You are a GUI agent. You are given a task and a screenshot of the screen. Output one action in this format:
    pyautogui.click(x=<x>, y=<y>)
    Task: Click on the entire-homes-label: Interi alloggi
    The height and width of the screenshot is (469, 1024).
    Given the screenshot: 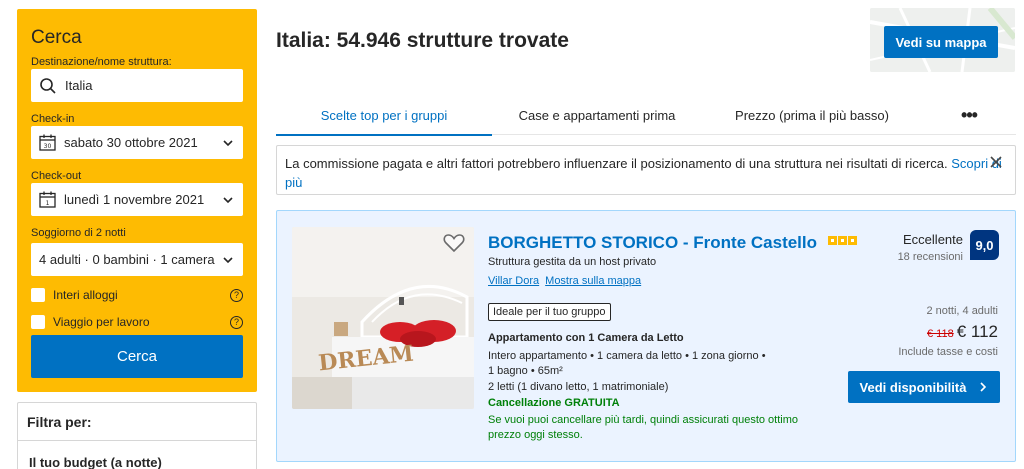 What is the action you would take?
    pyautogui.click(x=85, y=295)
    